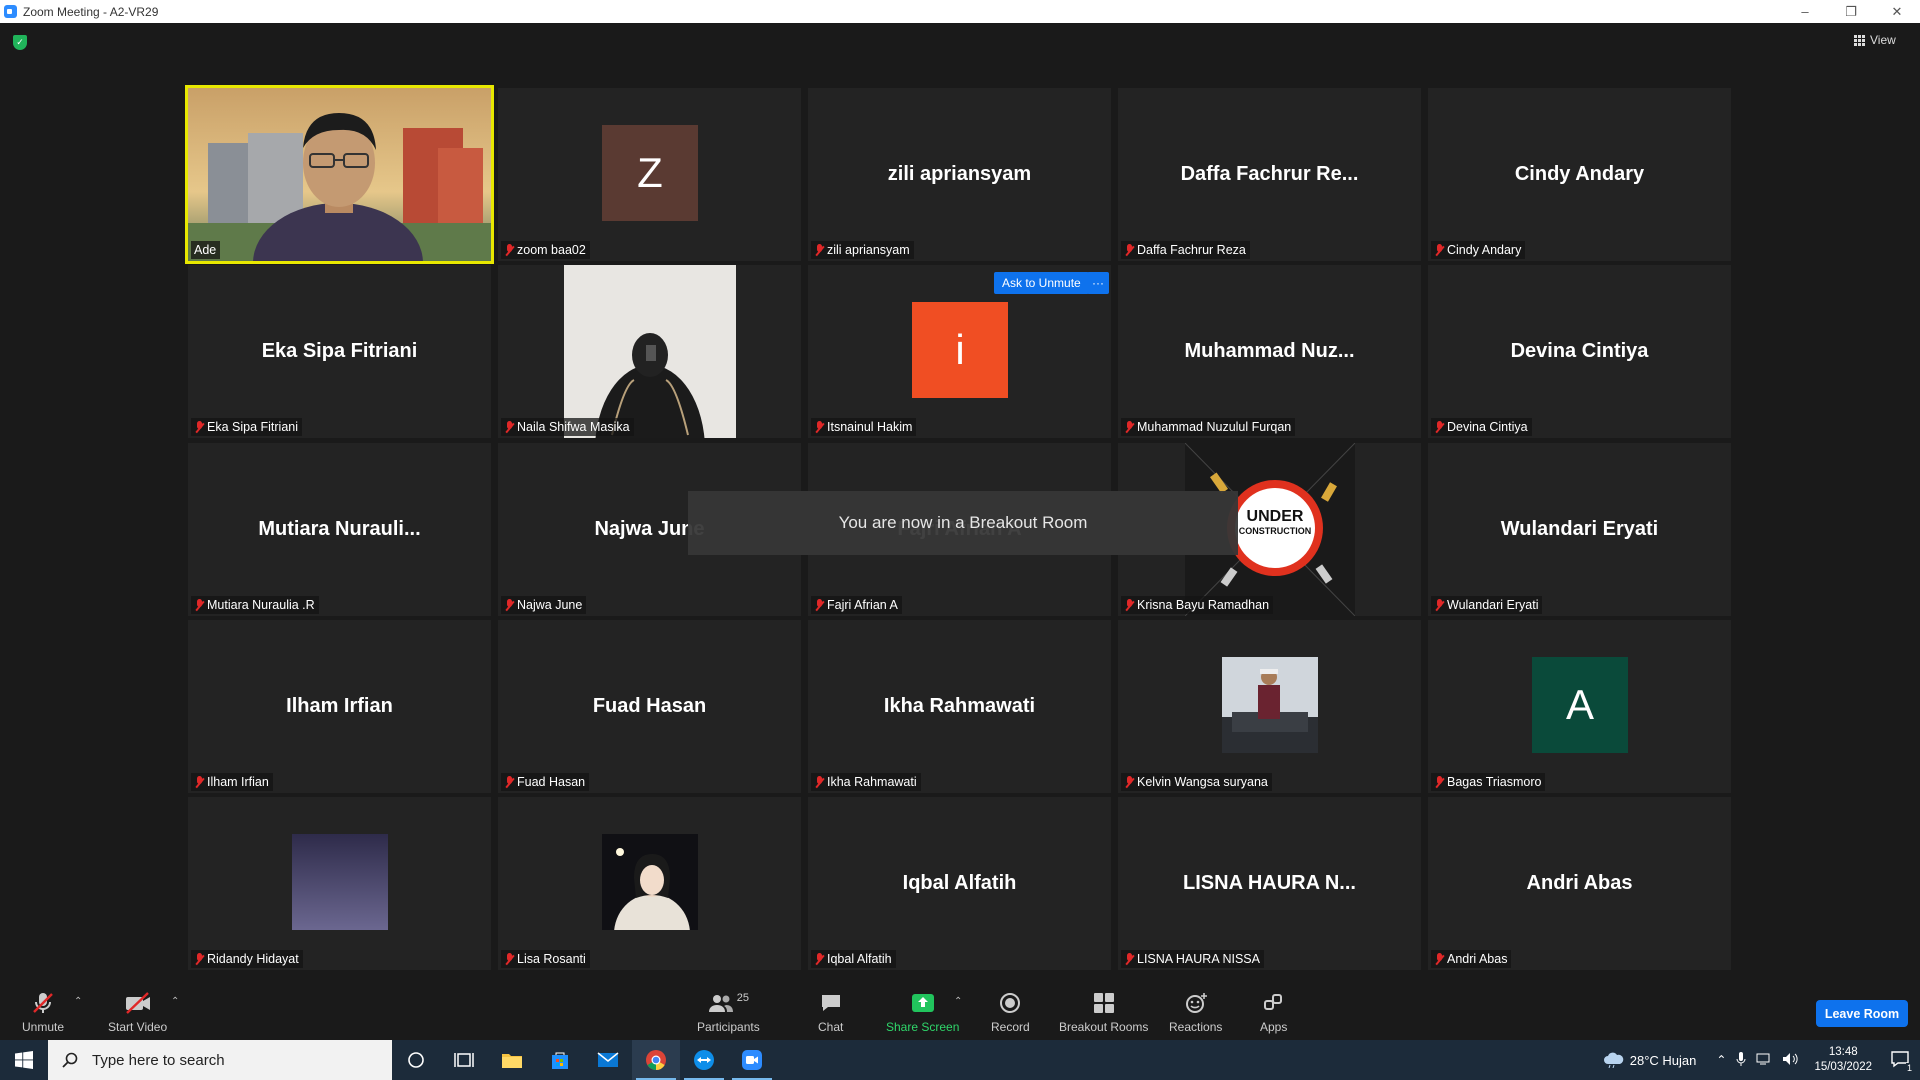 Image resolution: width=1920 pixels, height=1080 pixels. Describe the element at coordinates (339, 883) in the screenshot. I see `participant-tile: Ridandy Hidayat` at that location.